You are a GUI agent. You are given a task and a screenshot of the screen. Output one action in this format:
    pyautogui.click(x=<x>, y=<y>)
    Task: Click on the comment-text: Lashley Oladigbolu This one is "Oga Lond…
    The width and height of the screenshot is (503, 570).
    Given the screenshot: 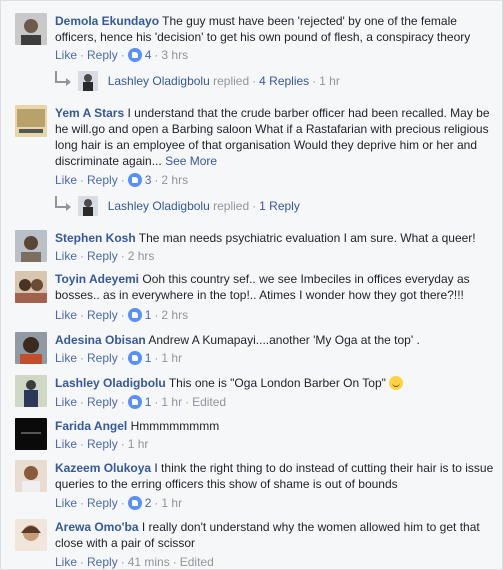 What is the action you would take?
    pyautogui.click(x=275, y=383)
    